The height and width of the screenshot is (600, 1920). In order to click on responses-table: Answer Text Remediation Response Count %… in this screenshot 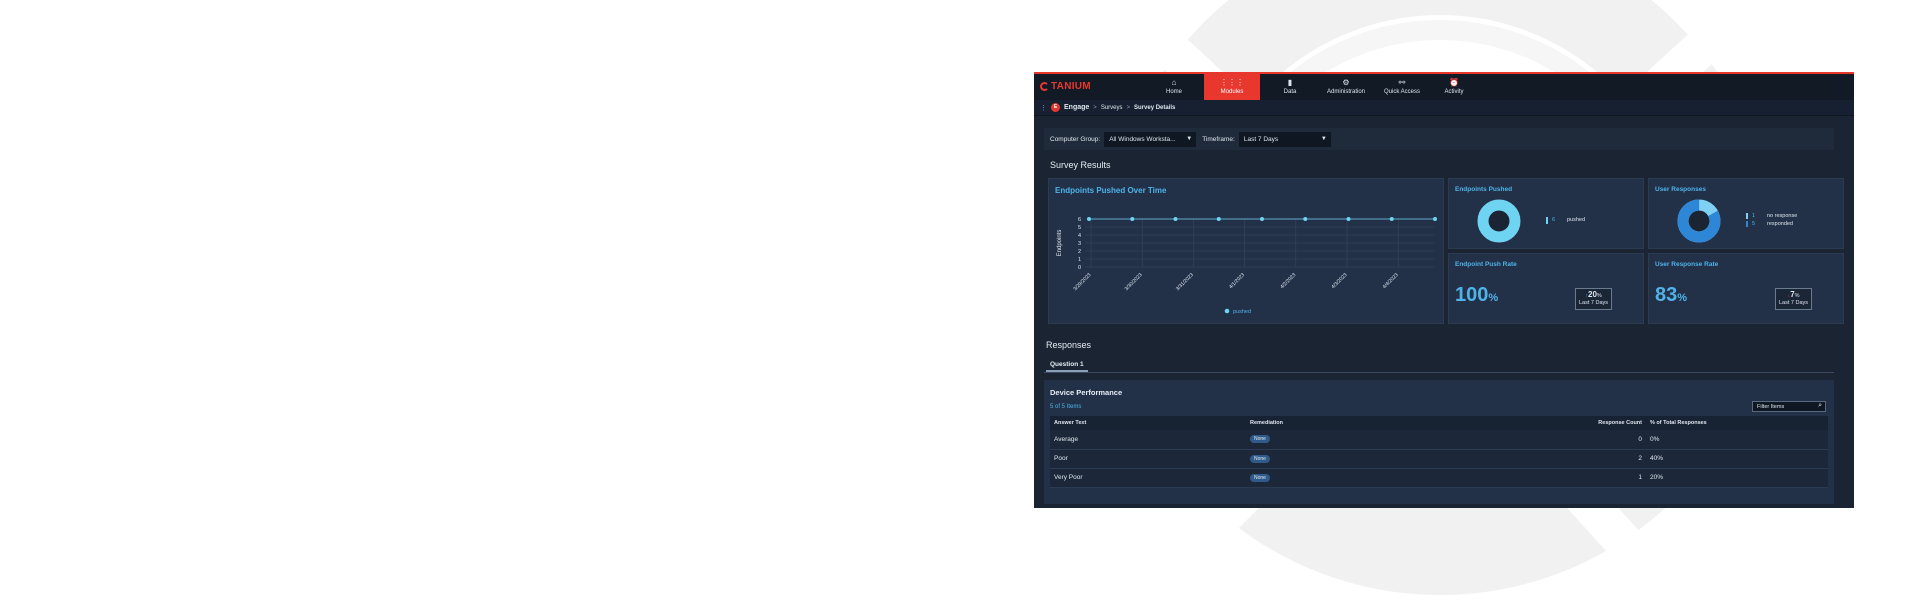, I will do `click(1439, 452)`.